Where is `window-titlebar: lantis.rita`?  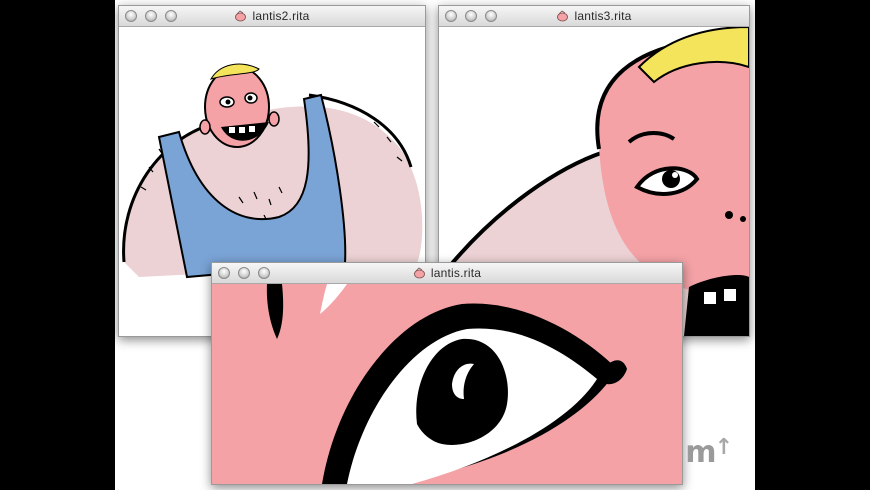 window-titlebar: lantis.rita is located at coordinates (447, 273).